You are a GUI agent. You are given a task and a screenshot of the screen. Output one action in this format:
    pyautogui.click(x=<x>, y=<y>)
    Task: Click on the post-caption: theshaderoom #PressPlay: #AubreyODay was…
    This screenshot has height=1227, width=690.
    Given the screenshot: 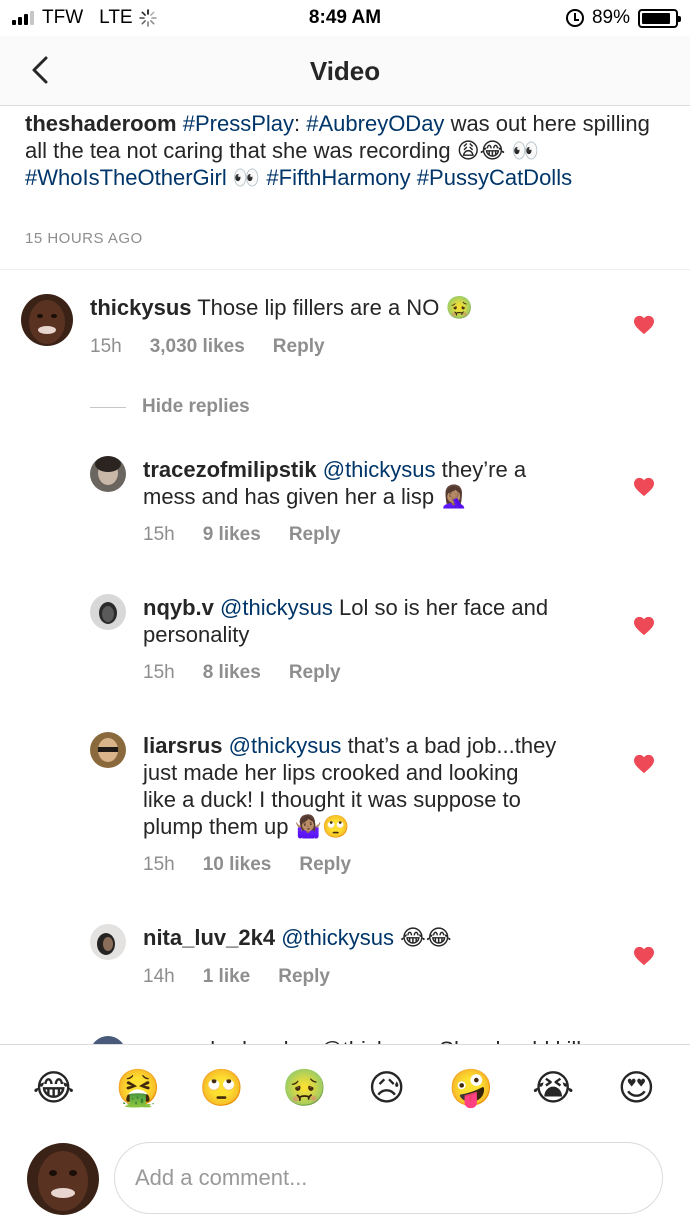 What is the action you would take?
    pyautogui.click(x=345, y=150)
    